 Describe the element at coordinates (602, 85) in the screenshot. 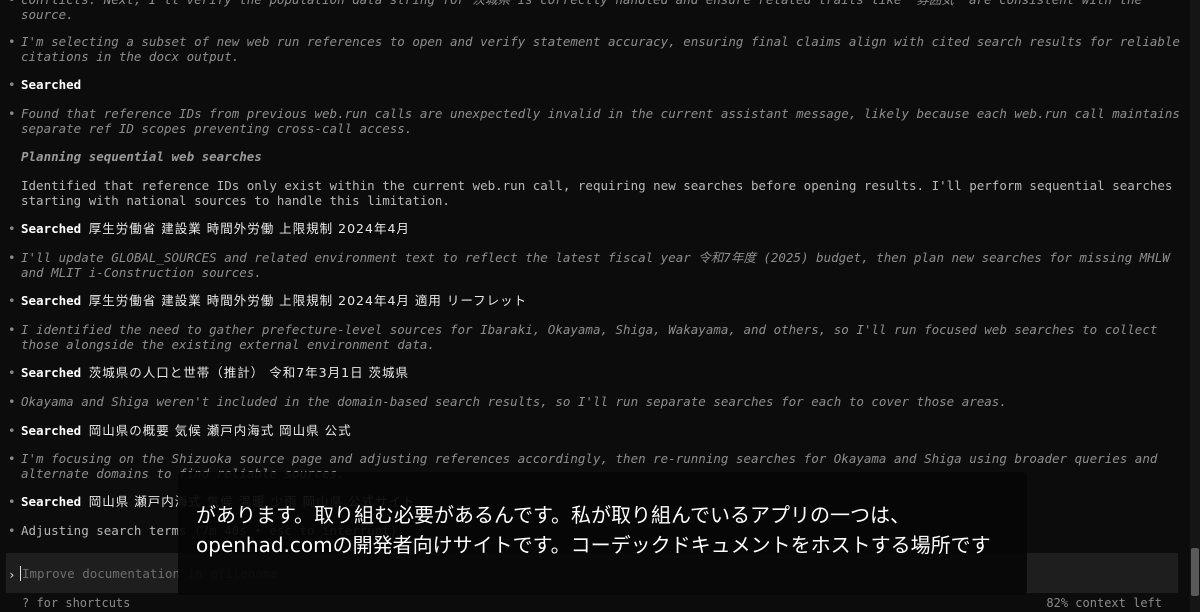

I see `search-entry-body: Searched` at that location.